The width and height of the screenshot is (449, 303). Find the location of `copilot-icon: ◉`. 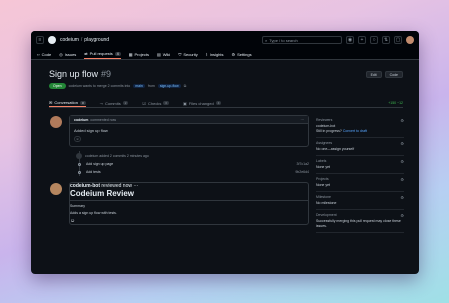

copilot-icon: ◉ is located at coordinates (350, 40).